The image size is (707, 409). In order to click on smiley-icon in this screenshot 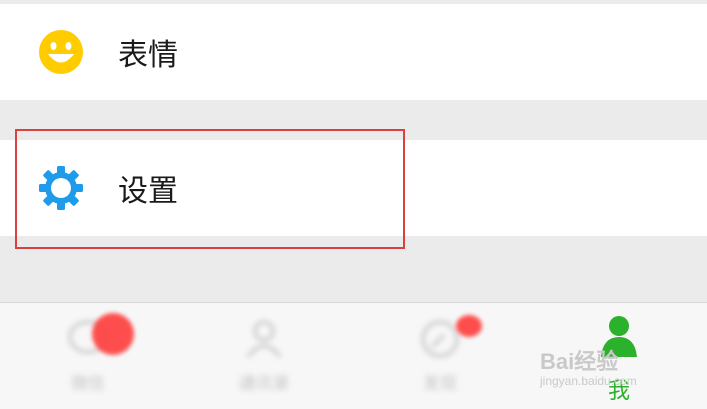, I will do `click(61, 52)`.